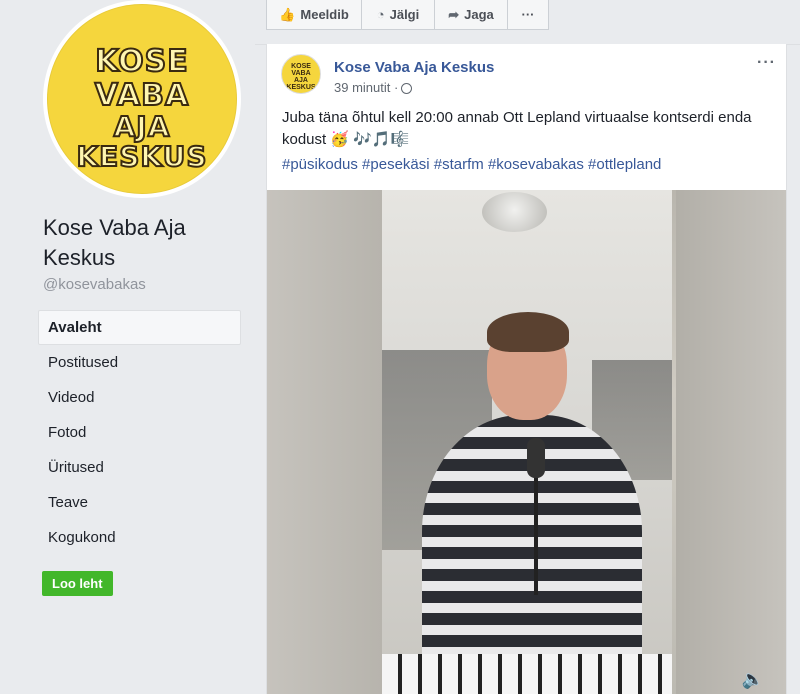 The image size is (800, 694). I want to click on follow-button: ◔ Jälgi, so click(398, 15).